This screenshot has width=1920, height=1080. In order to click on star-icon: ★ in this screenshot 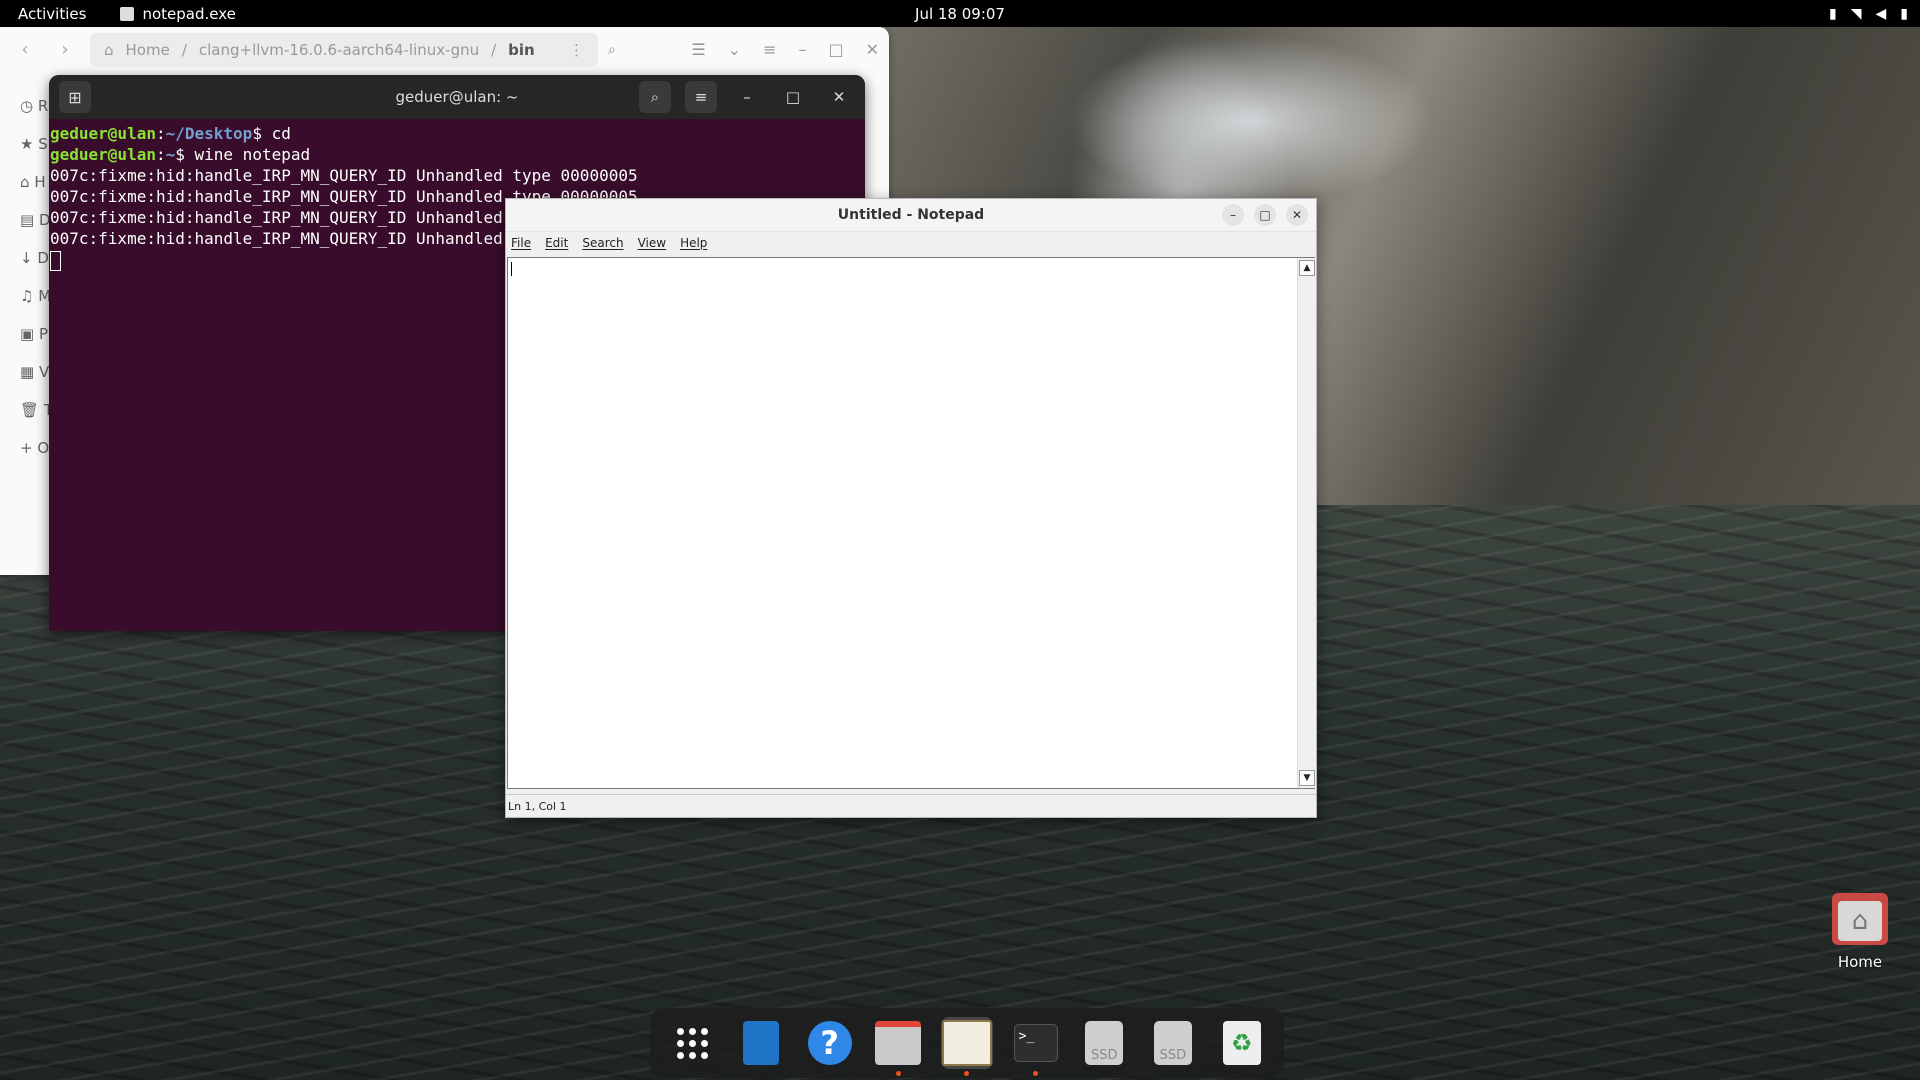, I will do `click(27, 144)`.